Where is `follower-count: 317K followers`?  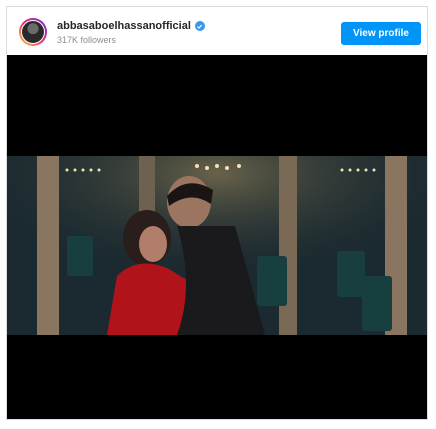
follower-count: 317K followers is located at coordinates (87, 40).